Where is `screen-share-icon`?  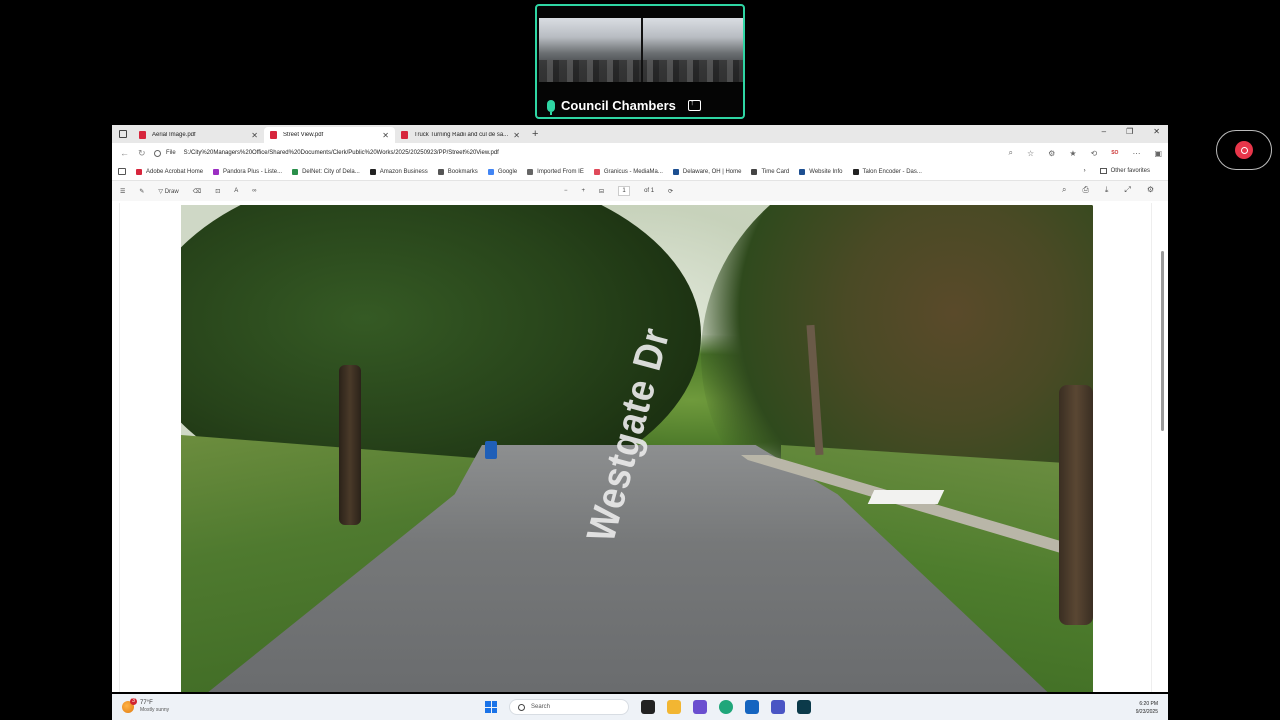
screen-share-icon is located at coordinates (694, 104).